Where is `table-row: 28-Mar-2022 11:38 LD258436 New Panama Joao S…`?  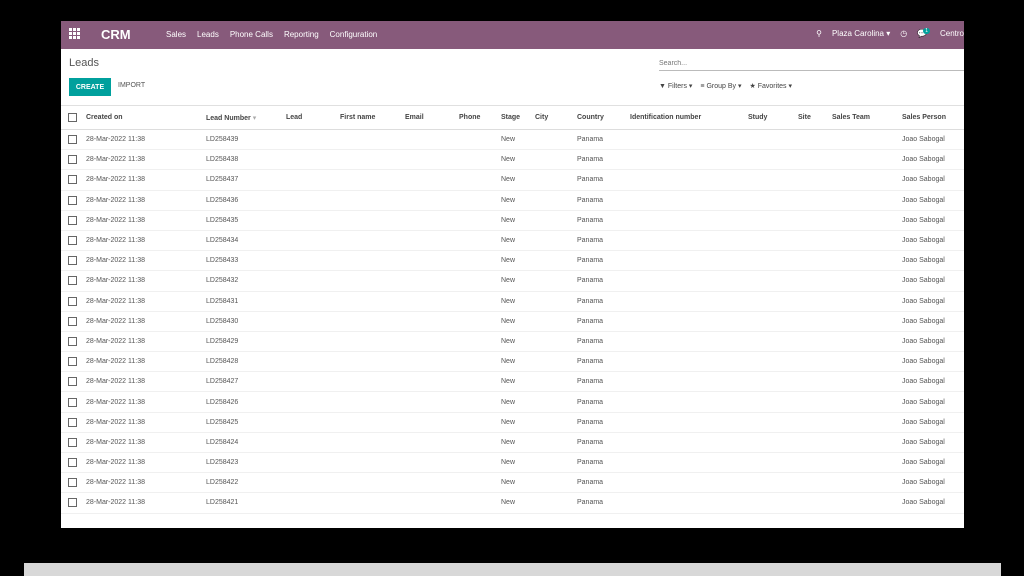 table-row: 28-Mar-2022 11:38 LD258436 New Panama Joao S… is located at coordinates (512, 200).